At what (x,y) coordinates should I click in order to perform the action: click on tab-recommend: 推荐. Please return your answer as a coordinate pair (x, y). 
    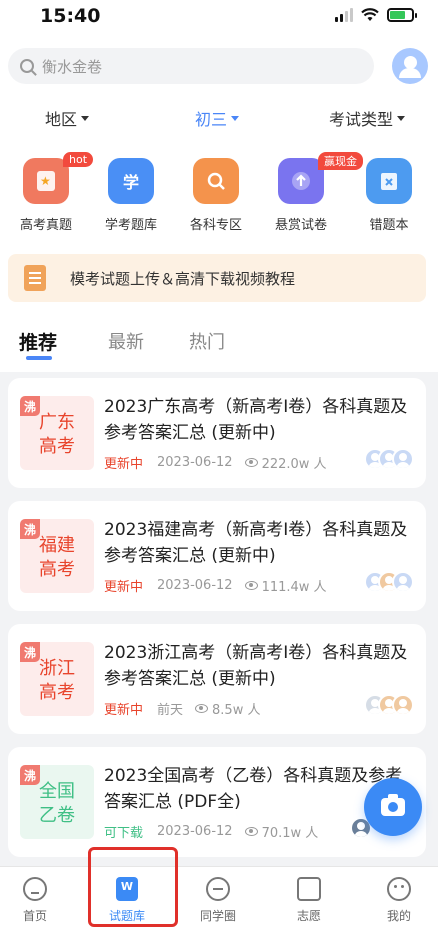
    Looking at the image, I should click on (38, 341).